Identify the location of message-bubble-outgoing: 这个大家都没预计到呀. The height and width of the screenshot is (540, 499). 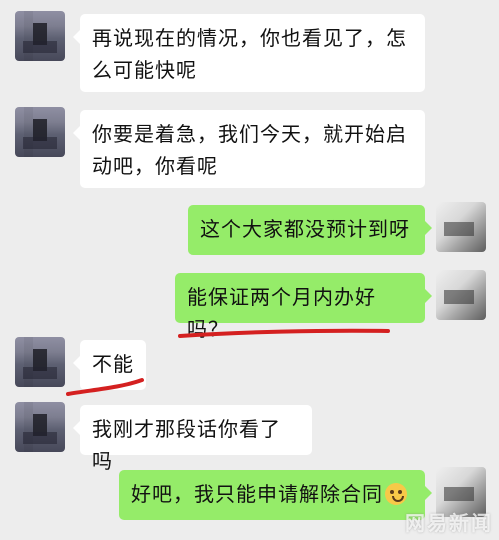
(310, 230).